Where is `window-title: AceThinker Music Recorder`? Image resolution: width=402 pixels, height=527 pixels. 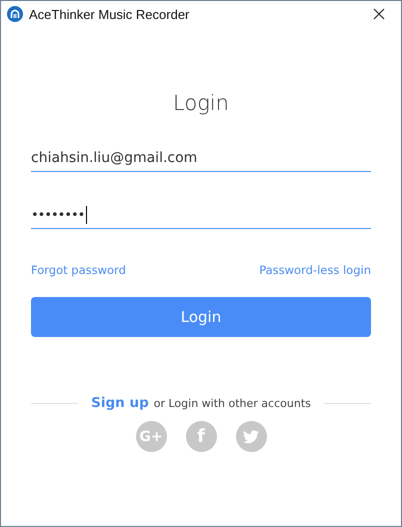 window-title: AceThinker Music Recorder is located at coordinates (109, 14).